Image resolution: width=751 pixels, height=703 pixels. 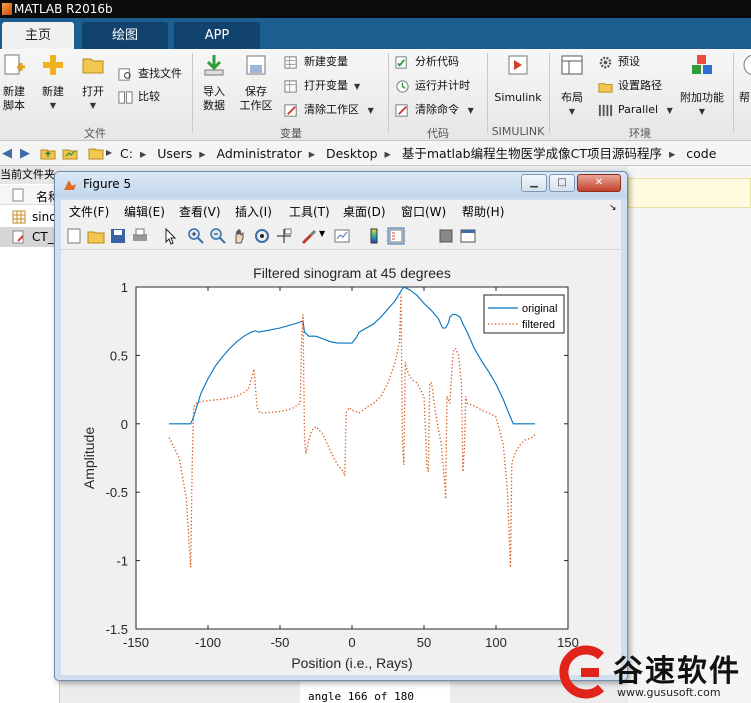 I want to click on data-cursor-icon, so click(x=284, y=236).